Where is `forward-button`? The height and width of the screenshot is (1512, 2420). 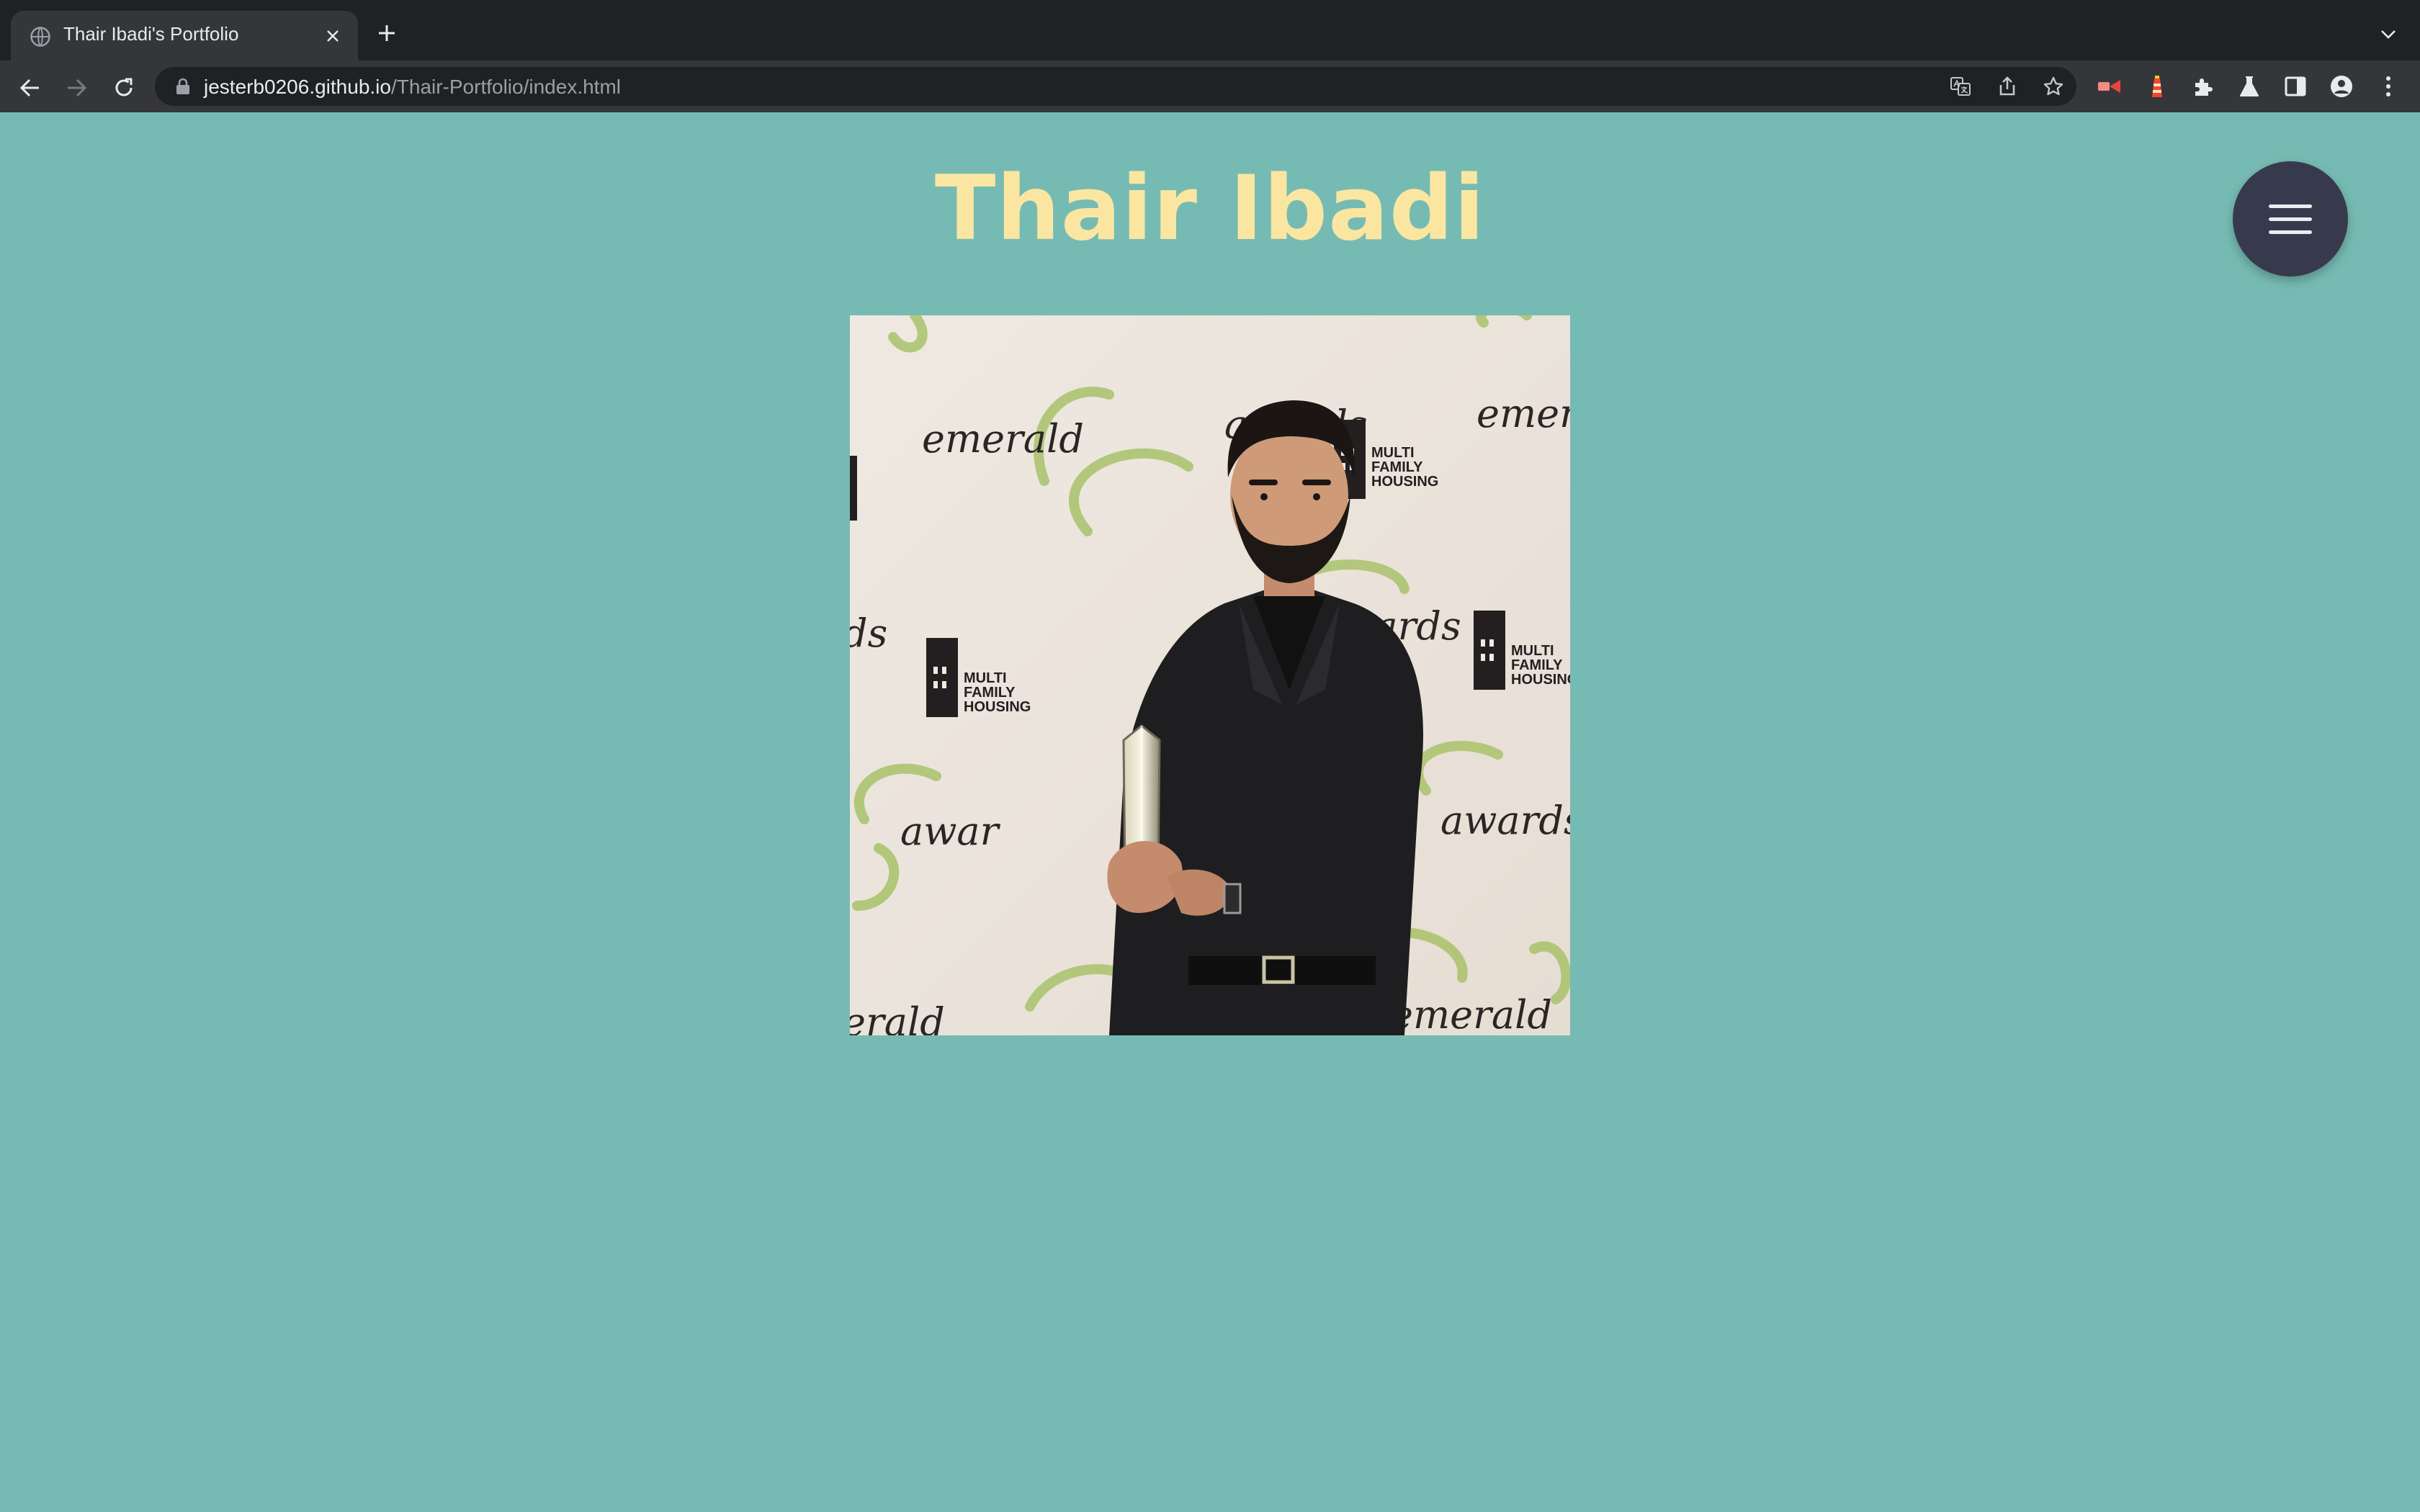
forward-button is located at coordinates (76, 87).